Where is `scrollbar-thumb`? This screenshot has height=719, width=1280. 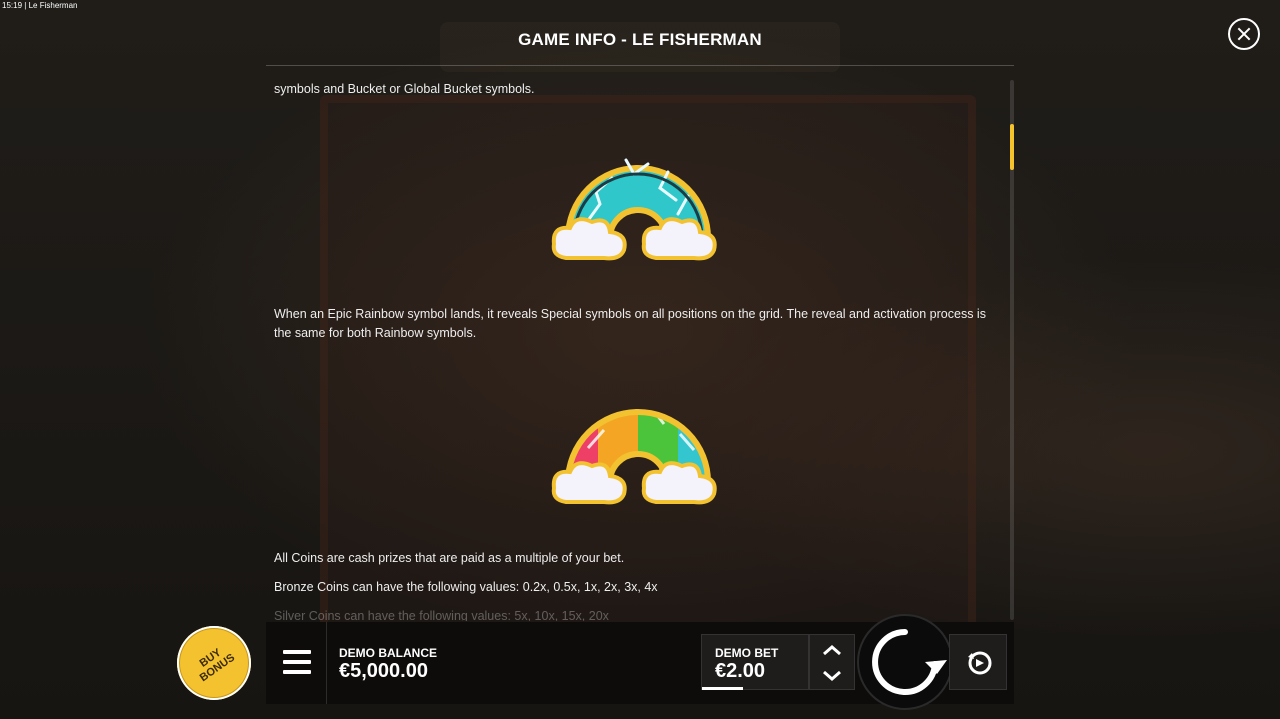 scrollbar-thumb is located at coordinates (1012, 147).